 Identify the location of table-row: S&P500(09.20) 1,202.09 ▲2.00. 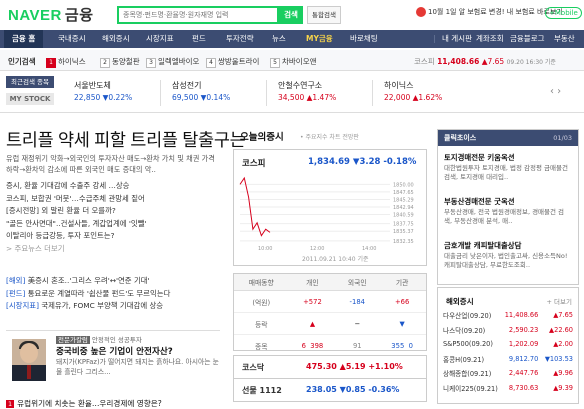
(508, 344).